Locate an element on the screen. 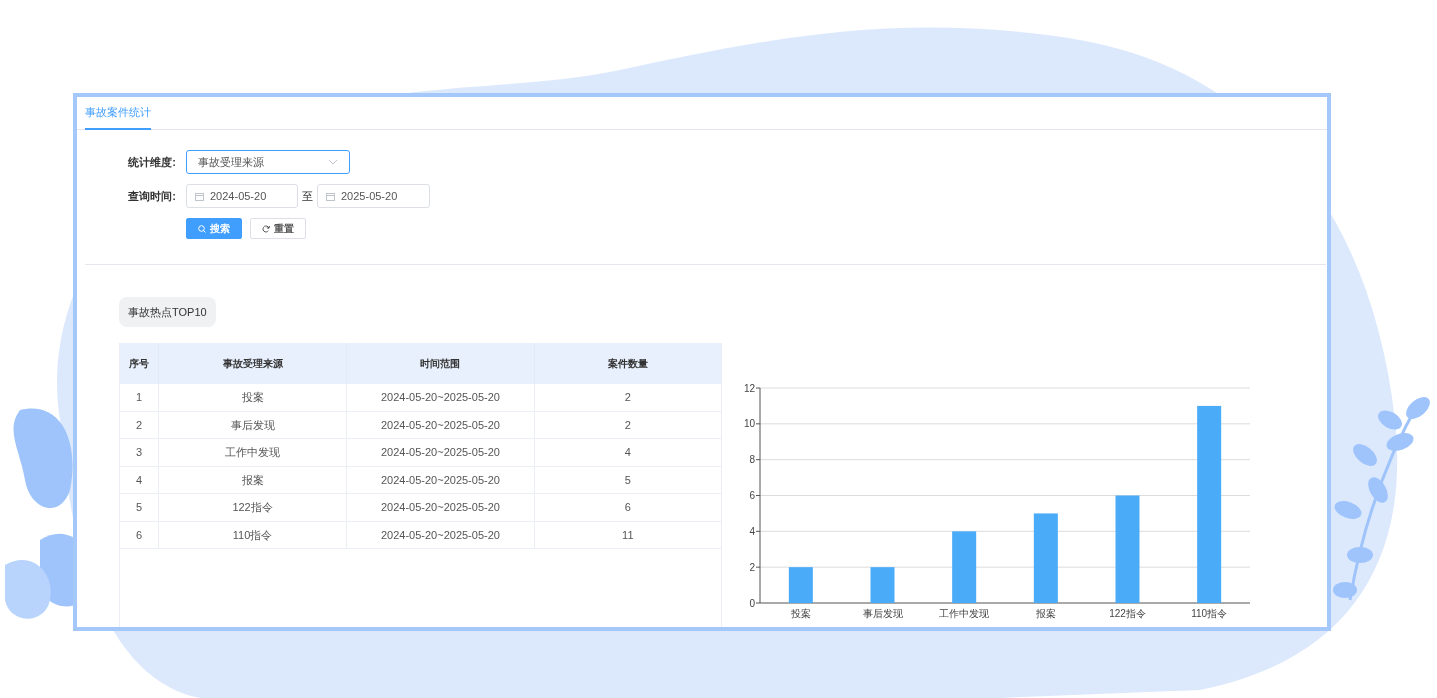  range-separator: 至 is located at coordinates (307, 196).